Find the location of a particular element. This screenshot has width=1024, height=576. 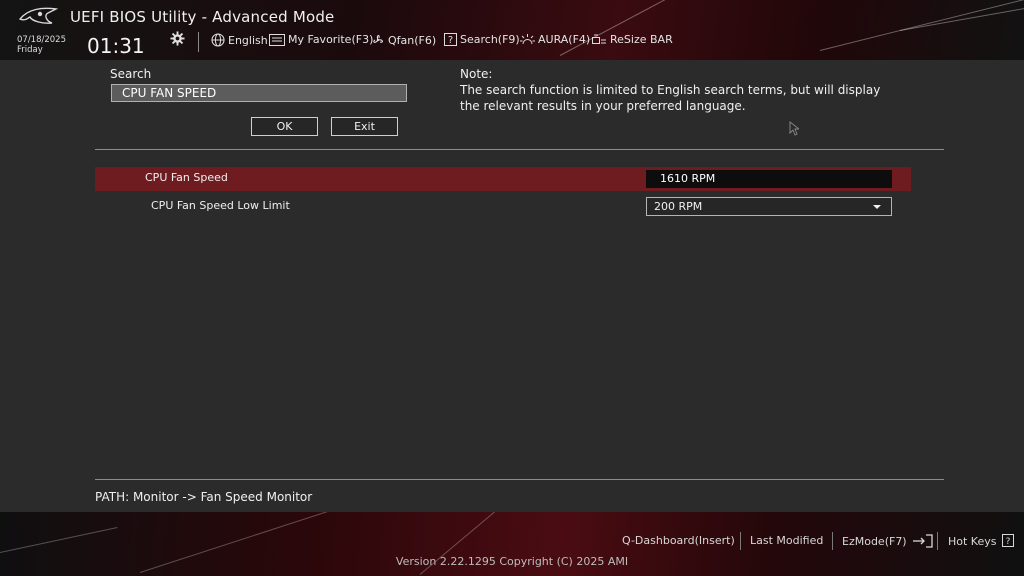

hot-keys-label: Hot Keys is located at coordinates (972, 541).